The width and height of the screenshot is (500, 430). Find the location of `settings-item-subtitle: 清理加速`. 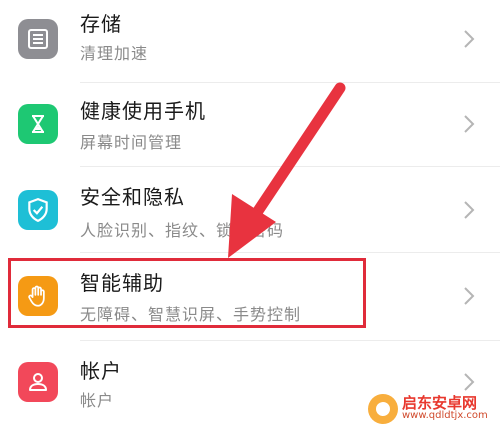

settings-item-subtitle: 清理加速 is located at coordinates (114, 53).